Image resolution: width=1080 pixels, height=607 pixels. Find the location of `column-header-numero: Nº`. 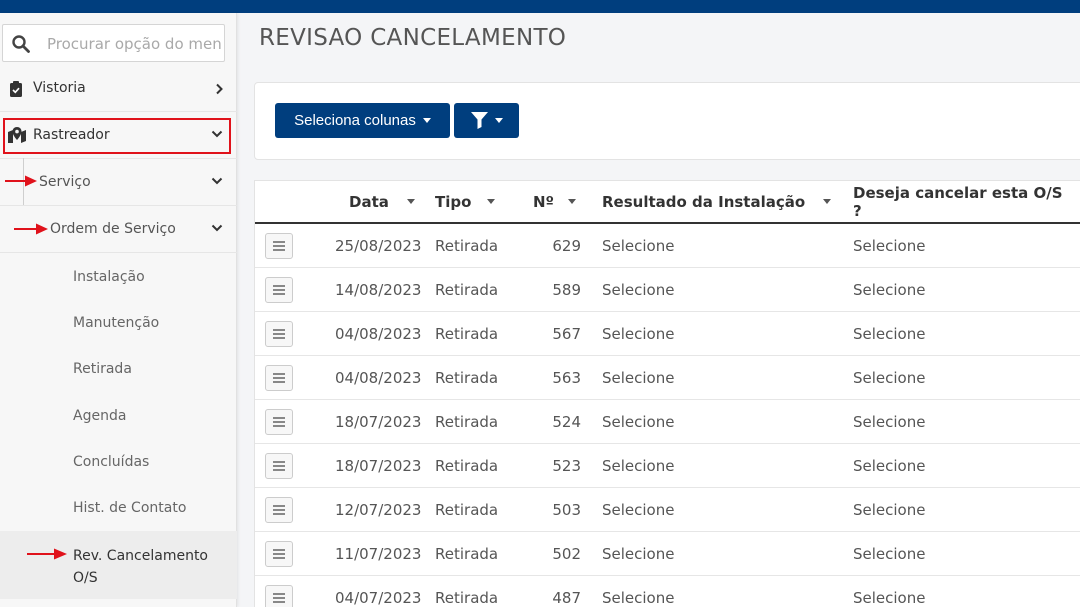

column-header-numero: Nº is located at coordinates (555, 201).